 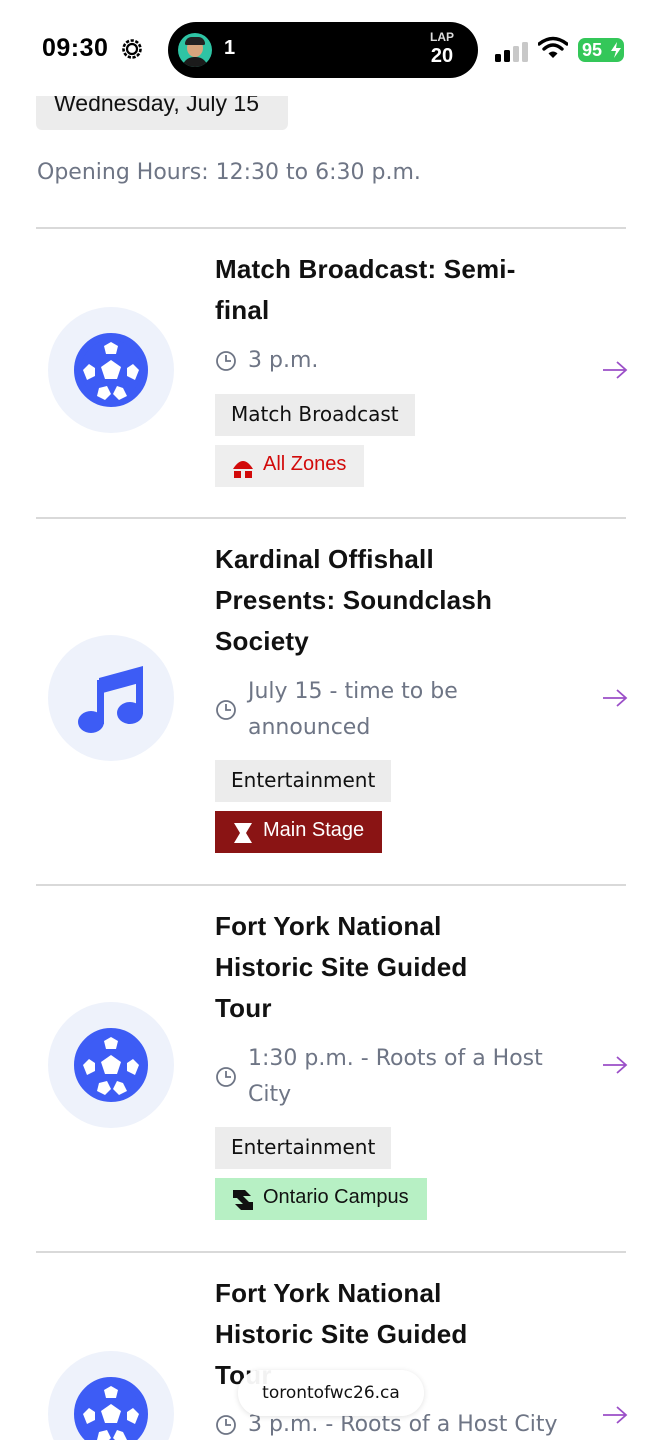 I want to click on zone-tag-label: Main Stage, so click(x=314, y=830).